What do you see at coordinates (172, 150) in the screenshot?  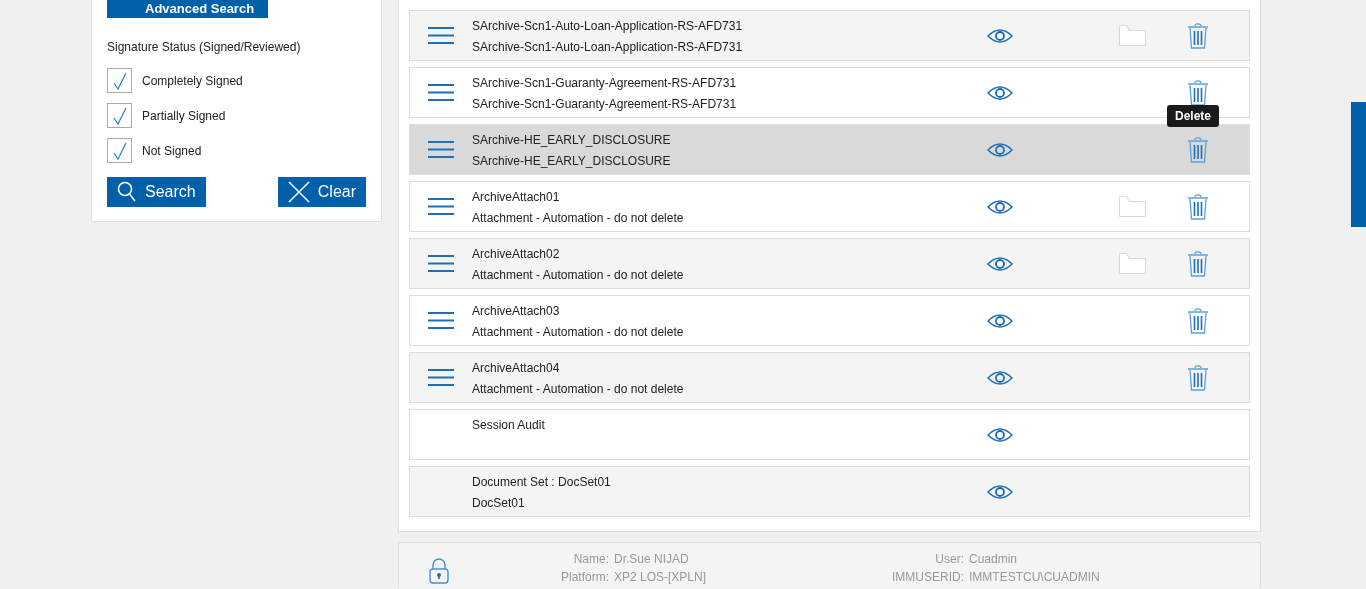 I see `checkbox-label: Not Signed` at bounding box center [172, 150].